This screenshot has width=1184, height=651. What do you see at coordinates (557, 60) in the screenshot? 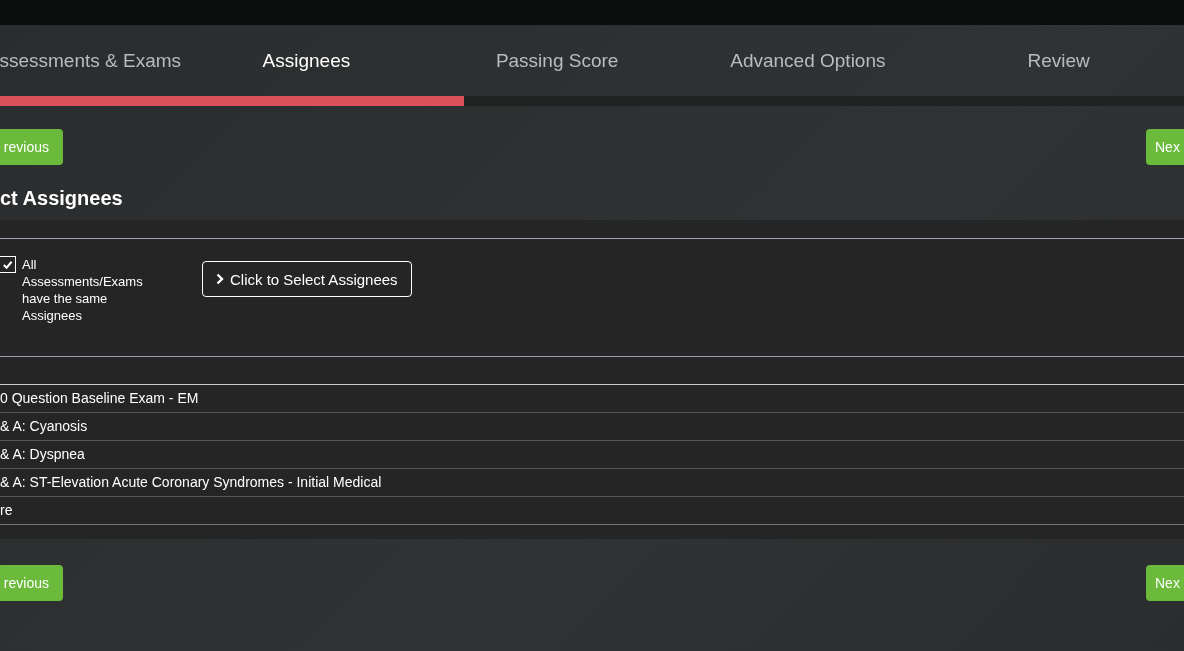
I see `step-tab: Passing Score` at bounding box center [557, 60].